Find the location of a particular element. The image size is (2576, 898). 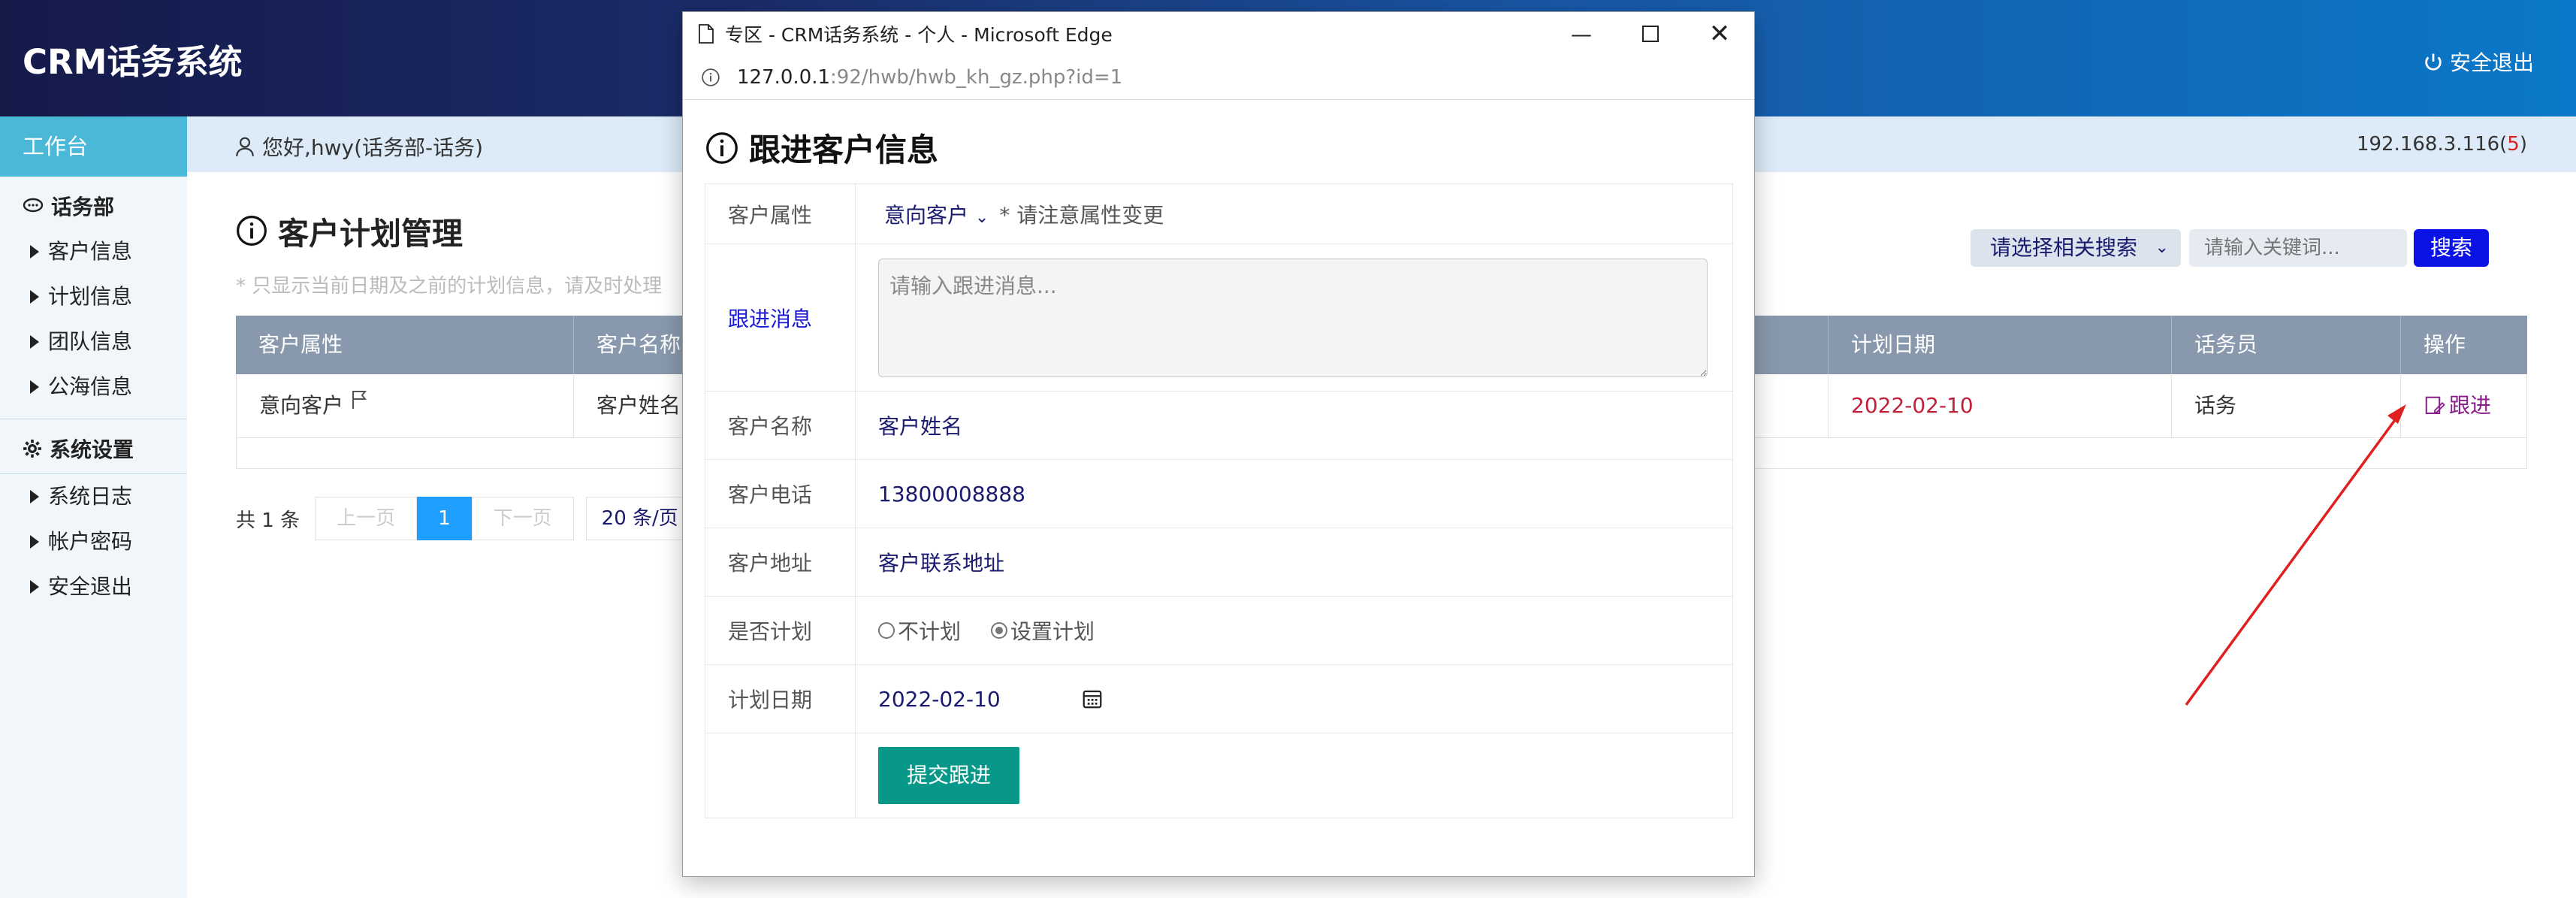

page-title: 客户计划管理 is located at coordinates (349, 230).